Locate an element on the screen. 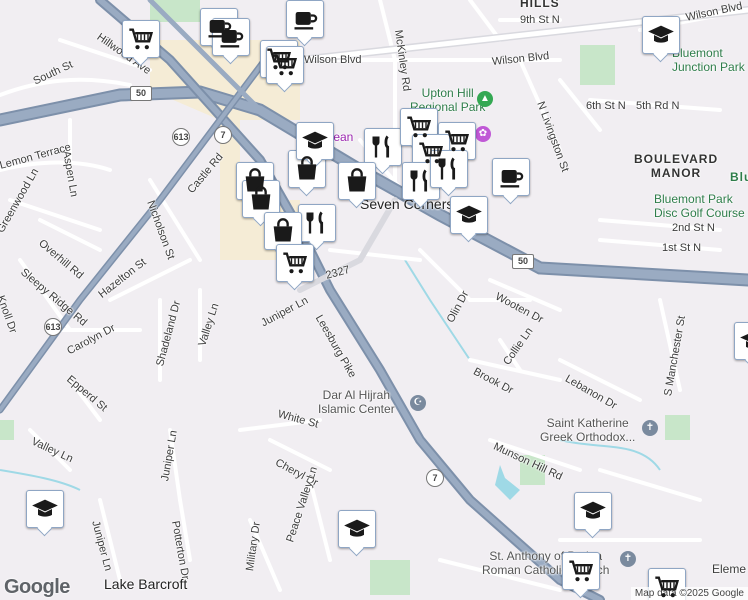 The width and height of the screenshot is (748, 600). road-label: 6th St N is located at coordinates (606, 106).